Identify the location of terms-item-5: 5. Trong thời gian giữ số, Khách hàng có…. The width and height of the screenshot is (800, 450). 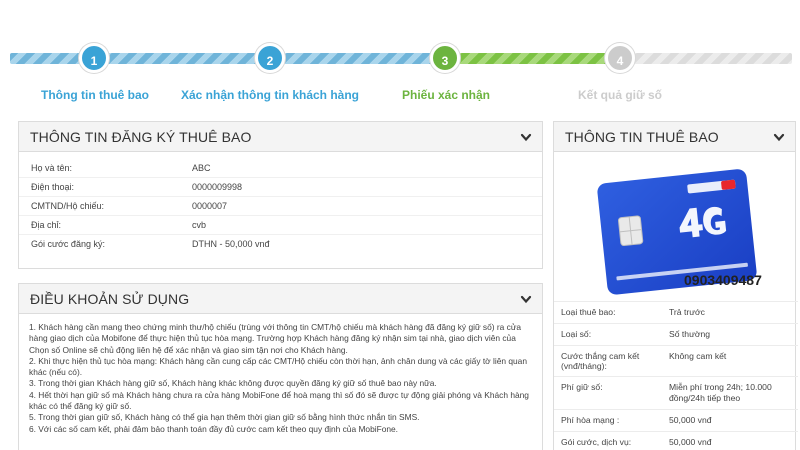
(224, 417).